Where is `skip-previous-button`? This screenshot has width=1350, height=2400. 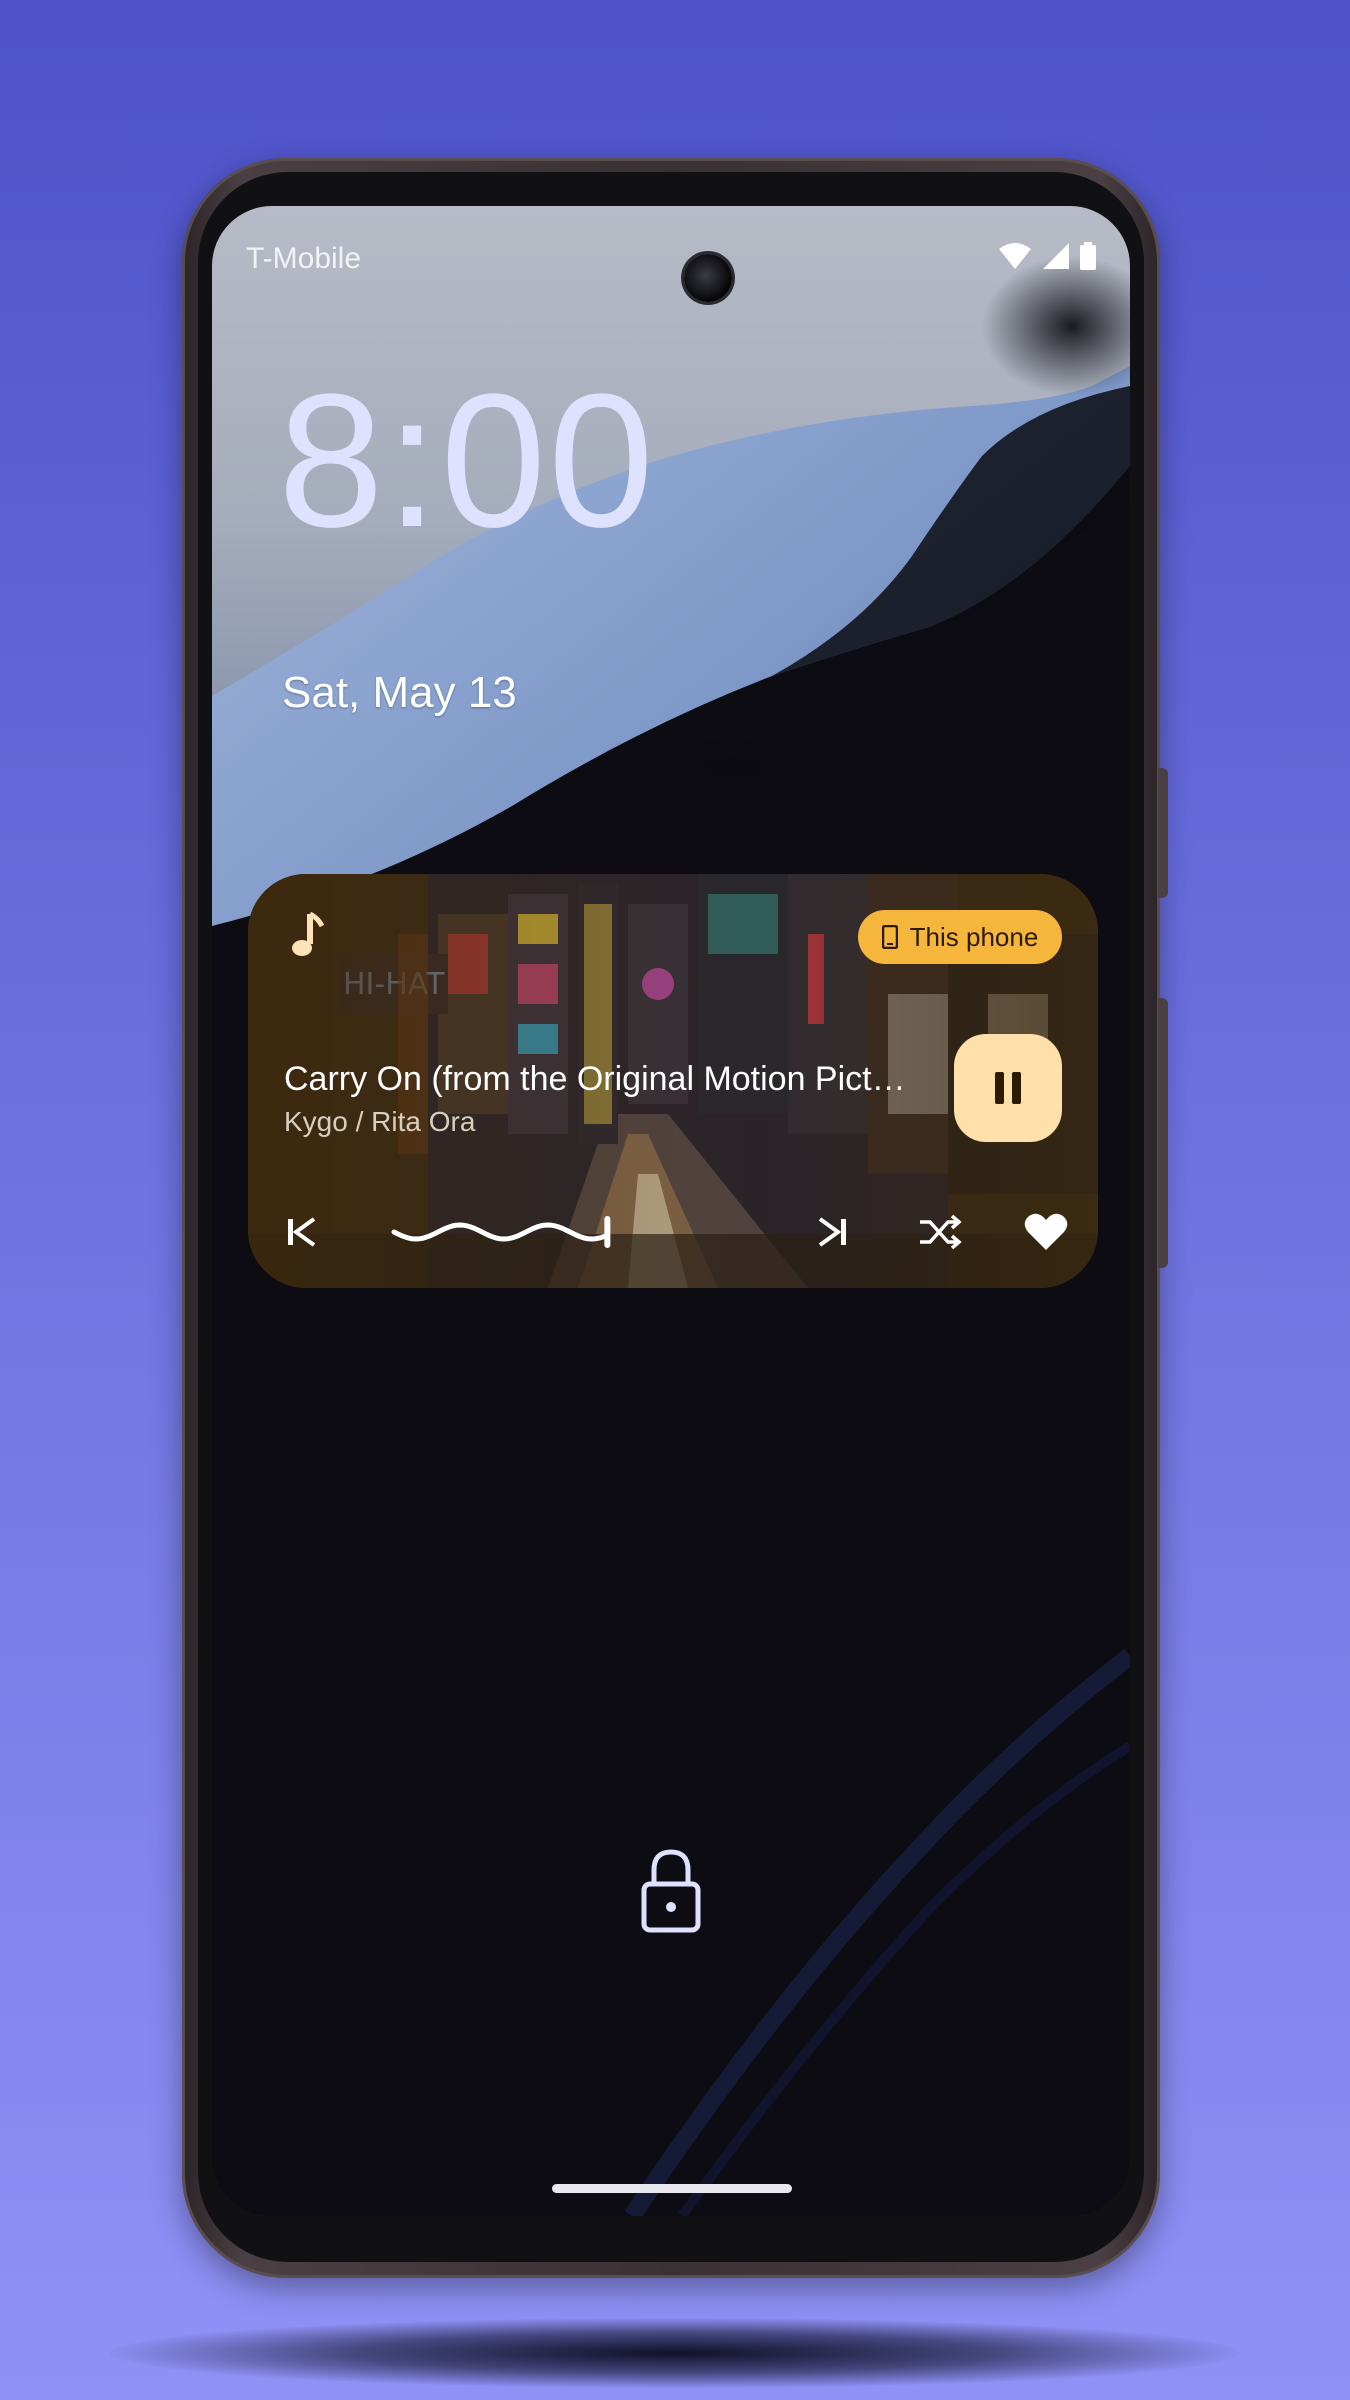 skip-previous-button is located at coordinates (302, 1232).